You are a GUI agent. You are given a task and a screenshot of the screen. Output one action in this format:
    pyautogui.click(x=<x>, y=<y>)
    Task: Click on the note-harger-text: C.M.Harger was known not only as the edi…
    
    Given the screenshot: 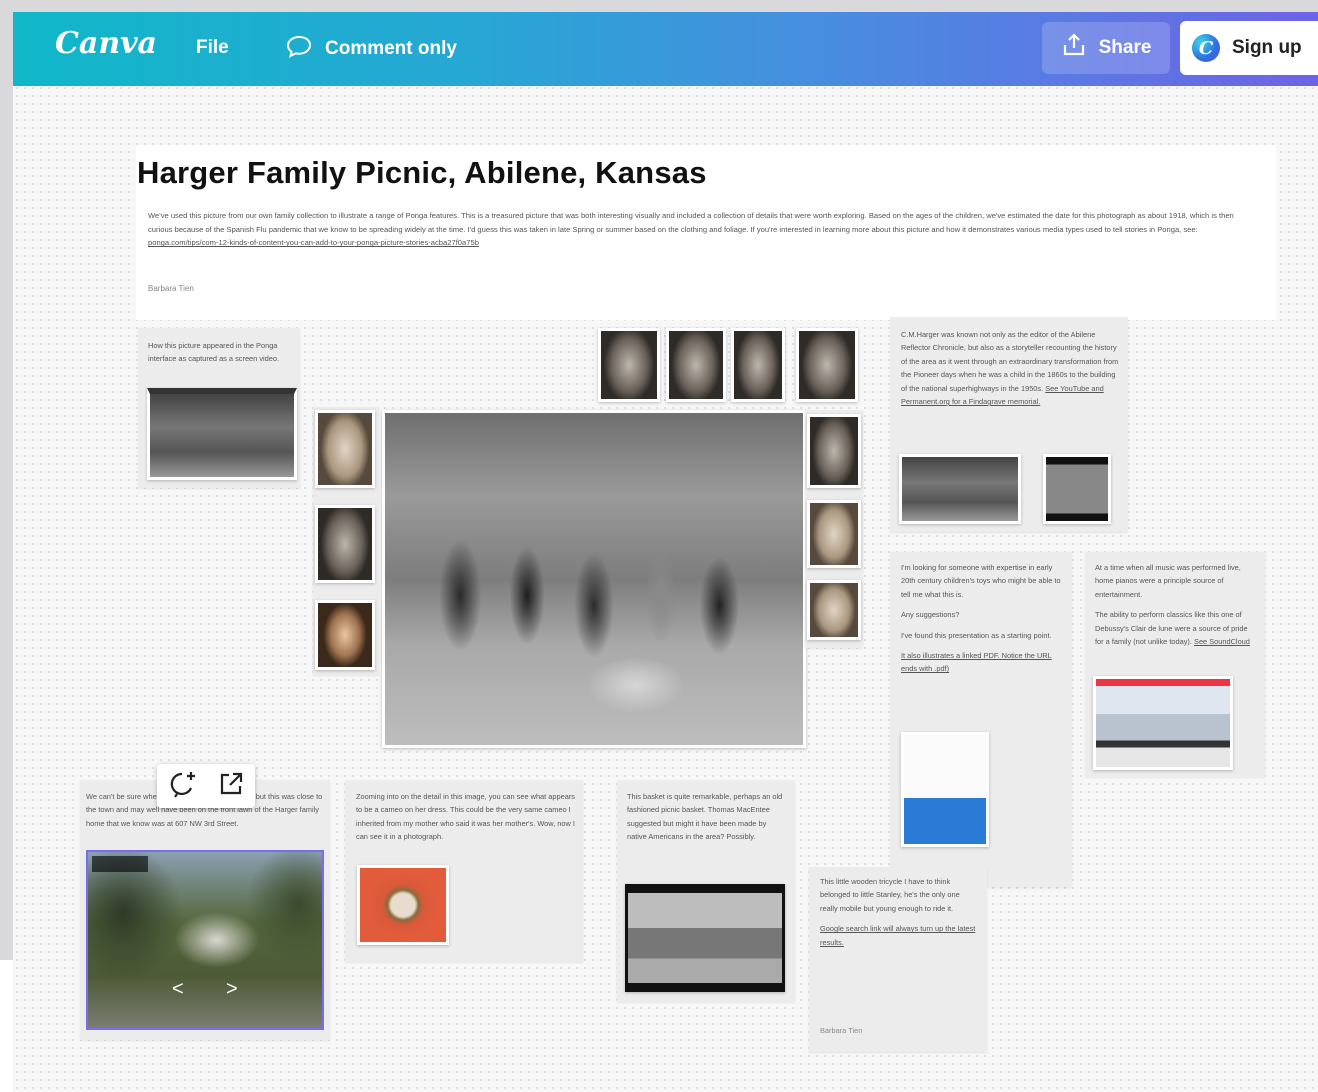 What is the action you would take?
    pyautogui.click(x=1011, y=368)
    